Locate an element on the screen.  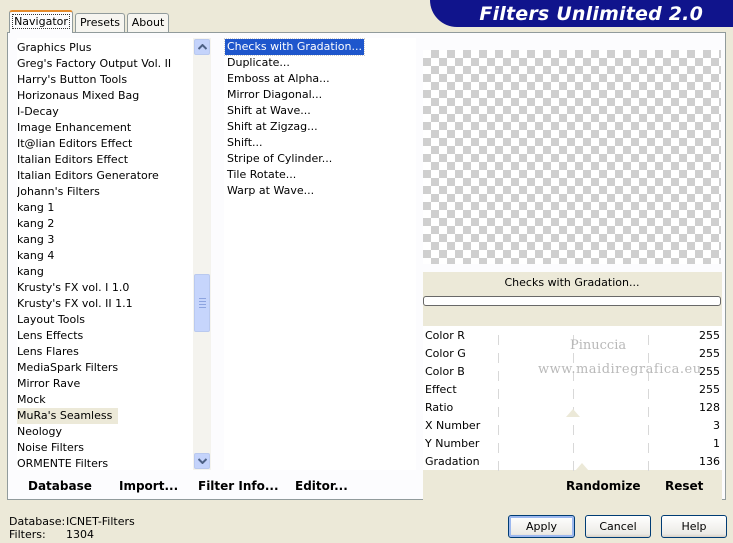
param-row: Ratio 128 is located at coordinates (572, 408).